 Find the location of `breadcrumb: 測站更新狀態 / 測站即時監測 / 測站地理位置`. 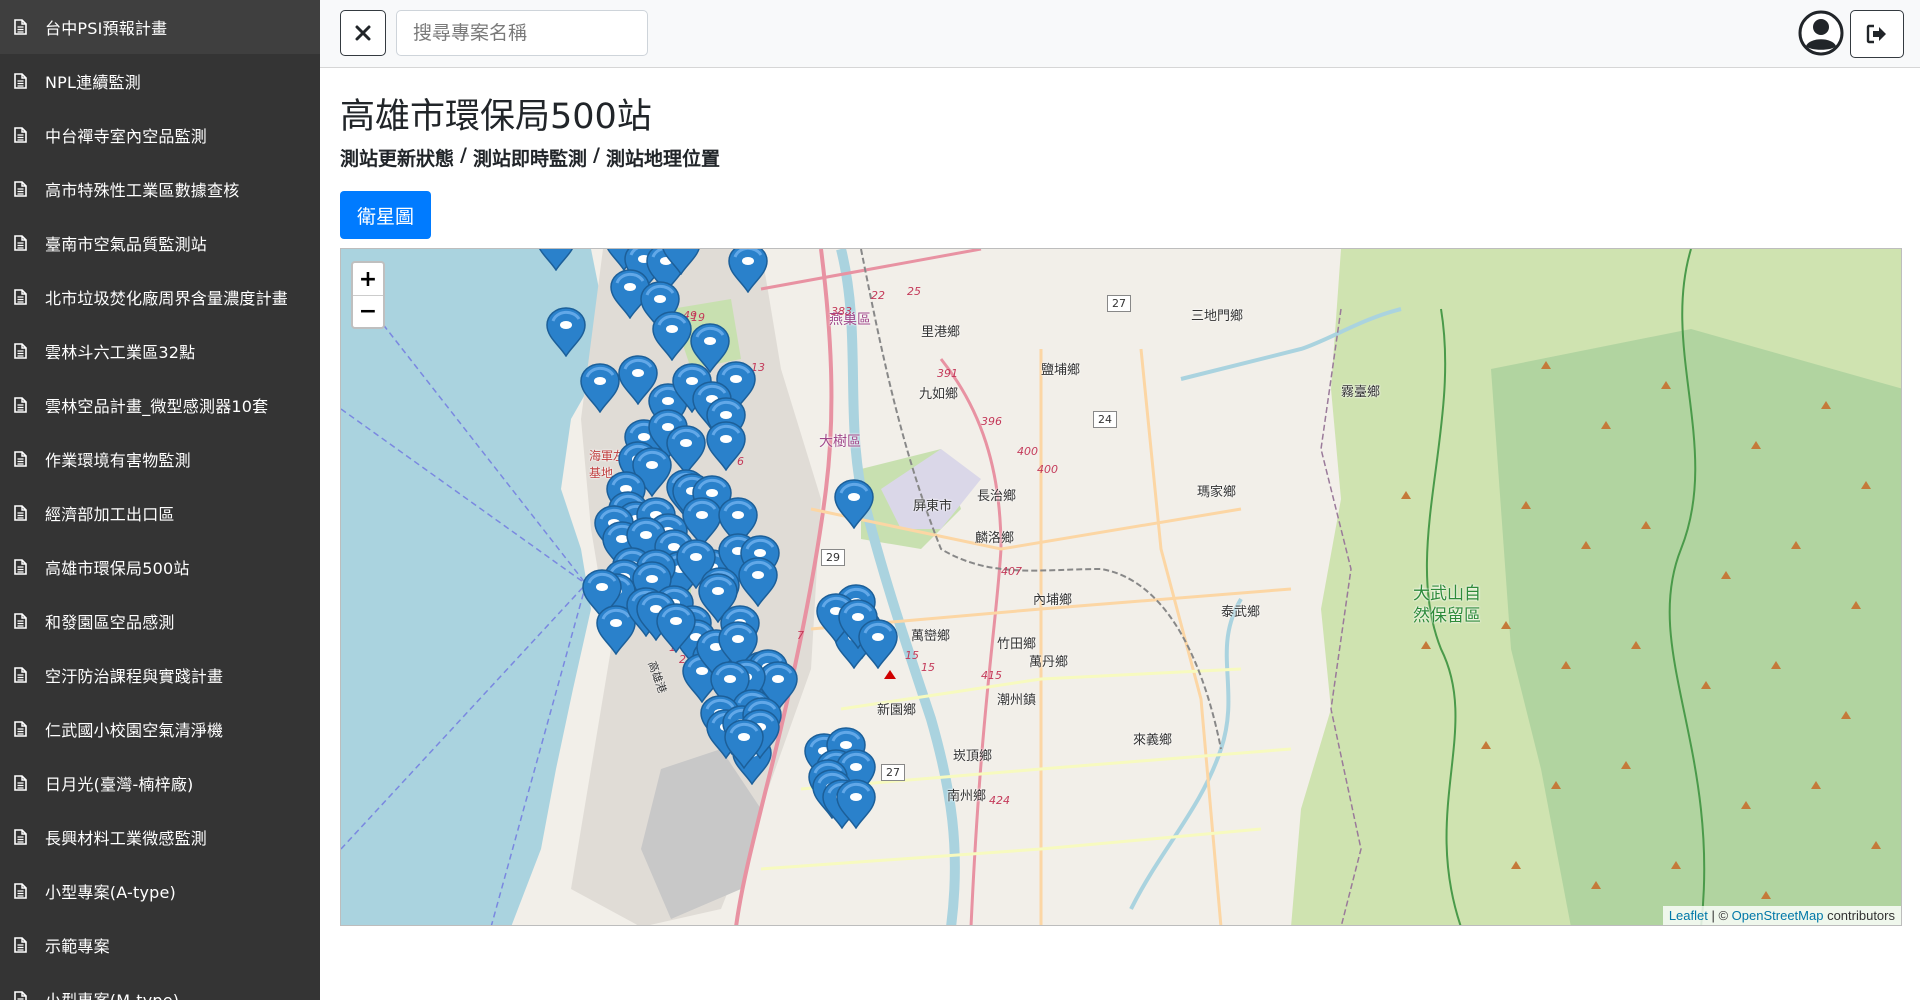

breadcrumb: 測站更新狀態 / 測站即時監測 / 測站地理位置 is located at coordinates (530, 157).